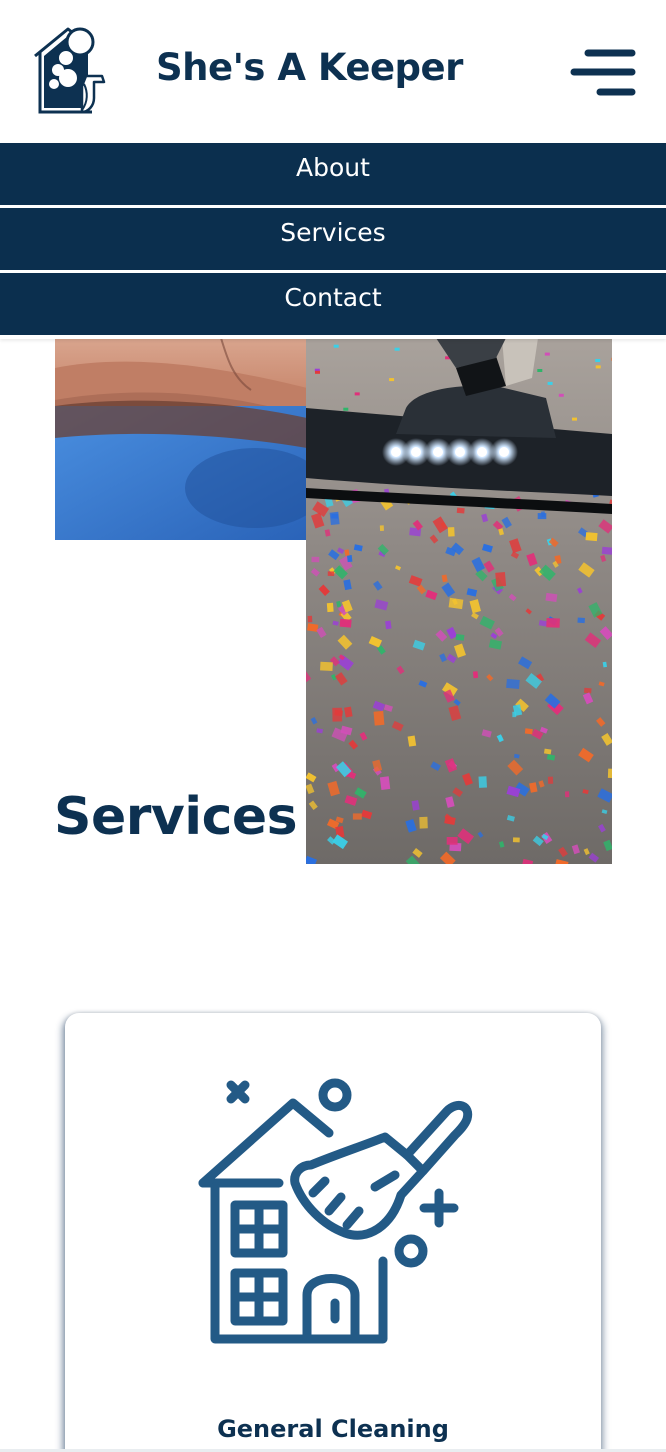 This screenshot has height=1452, width=666. I want to click on services-heading: Services, so click(176, 816).